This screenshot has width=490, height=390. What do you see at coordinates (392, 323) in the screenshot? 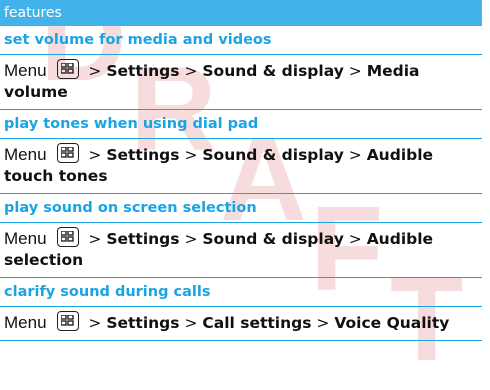
I see `path-step: Voice Quality` at bounding box center [392, 323].